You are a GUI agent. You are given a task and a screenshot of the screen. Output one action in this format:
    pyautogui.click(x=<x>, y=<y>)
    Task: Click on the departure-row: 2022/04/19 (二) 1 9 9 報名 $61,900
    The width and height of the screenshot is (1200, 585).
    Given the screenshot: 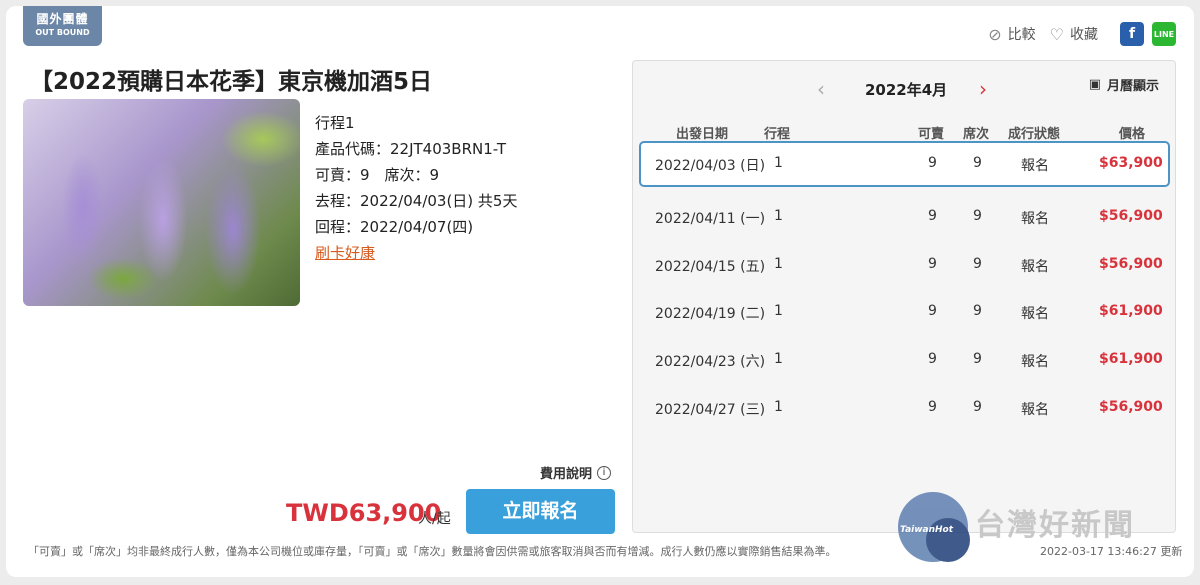 What is the action you would take?
    pyautogui.click(x=904, y=312)
    